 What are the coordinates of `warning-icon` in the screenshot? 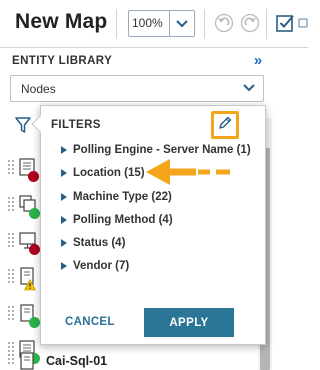 It's located at (30, 284).